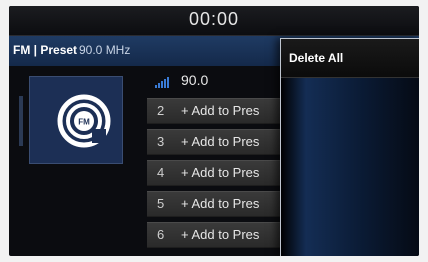  I want to click on delete-all-menu-item: Delete All, so click(350, 58).